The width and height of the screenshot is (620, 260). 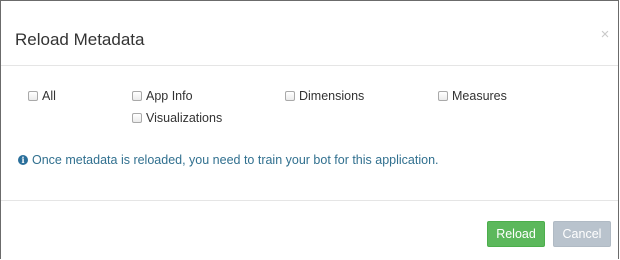 What do you see at coordinates (582, 234) in the screenshot?
I see `cancel-button: Cancel` at bounding box center [582, 234].